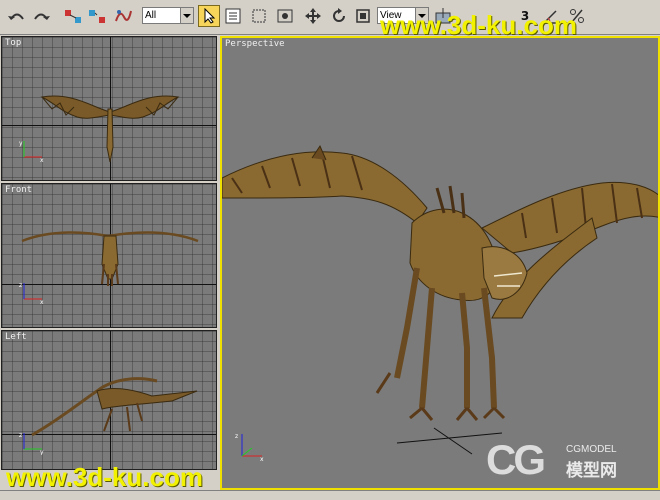 The image size is (660, 500). I want to click on axis-tripod-icon: yx, so click(31, 151).